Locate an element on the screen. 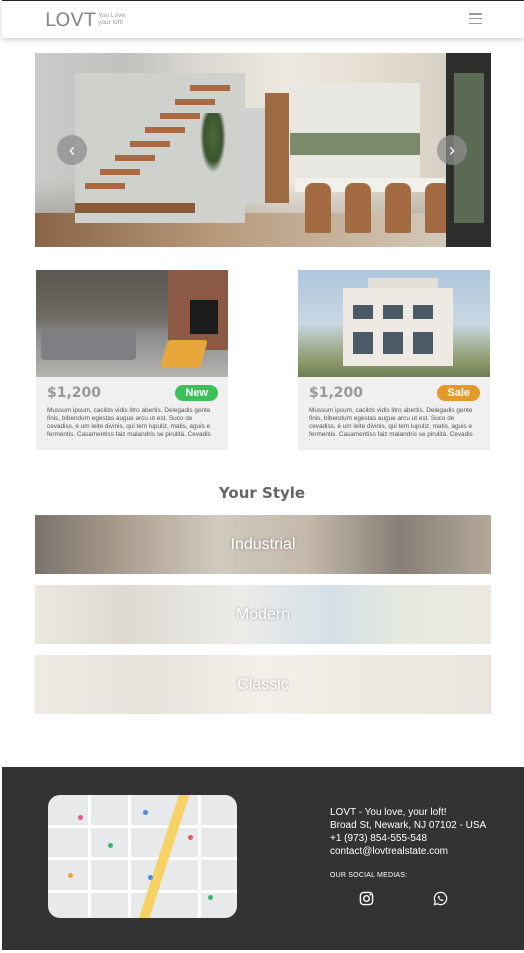  style-label: Modern is located at coordinates (263, 614).